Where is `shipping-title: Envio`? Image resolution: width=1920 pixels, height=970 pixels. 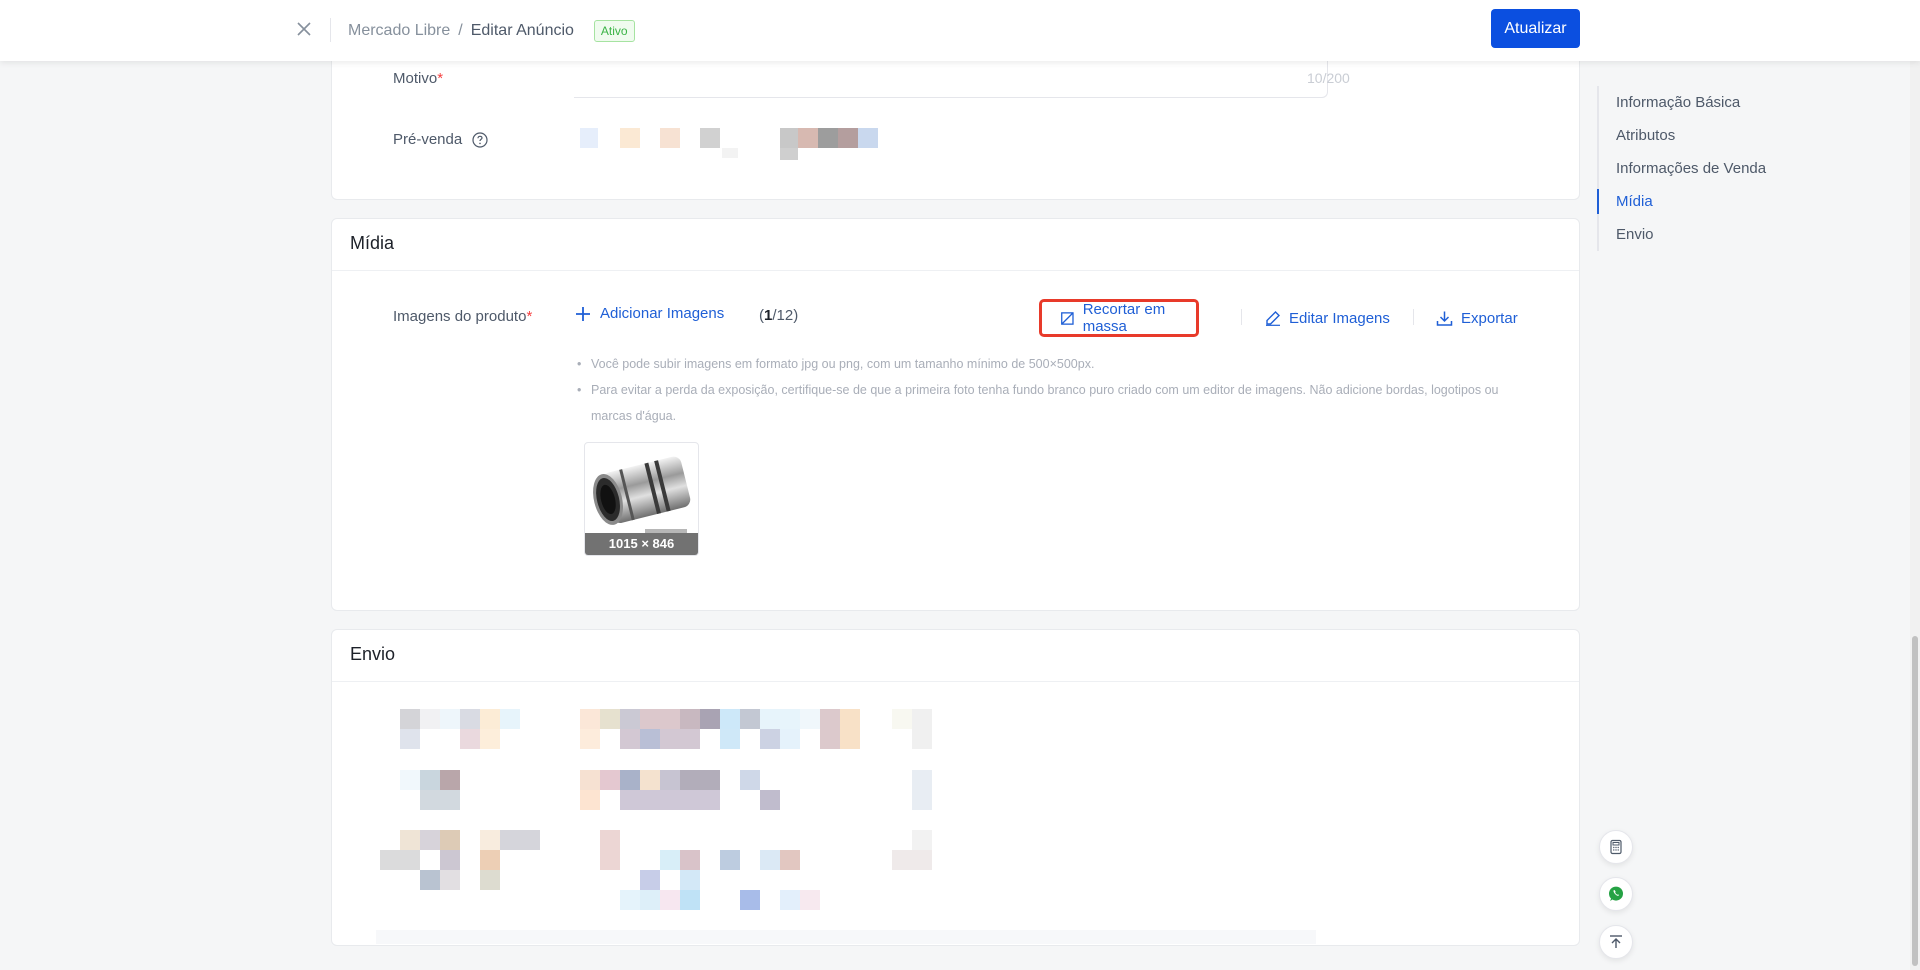 shipping-title: Envio is located at coordinates (955, 656).